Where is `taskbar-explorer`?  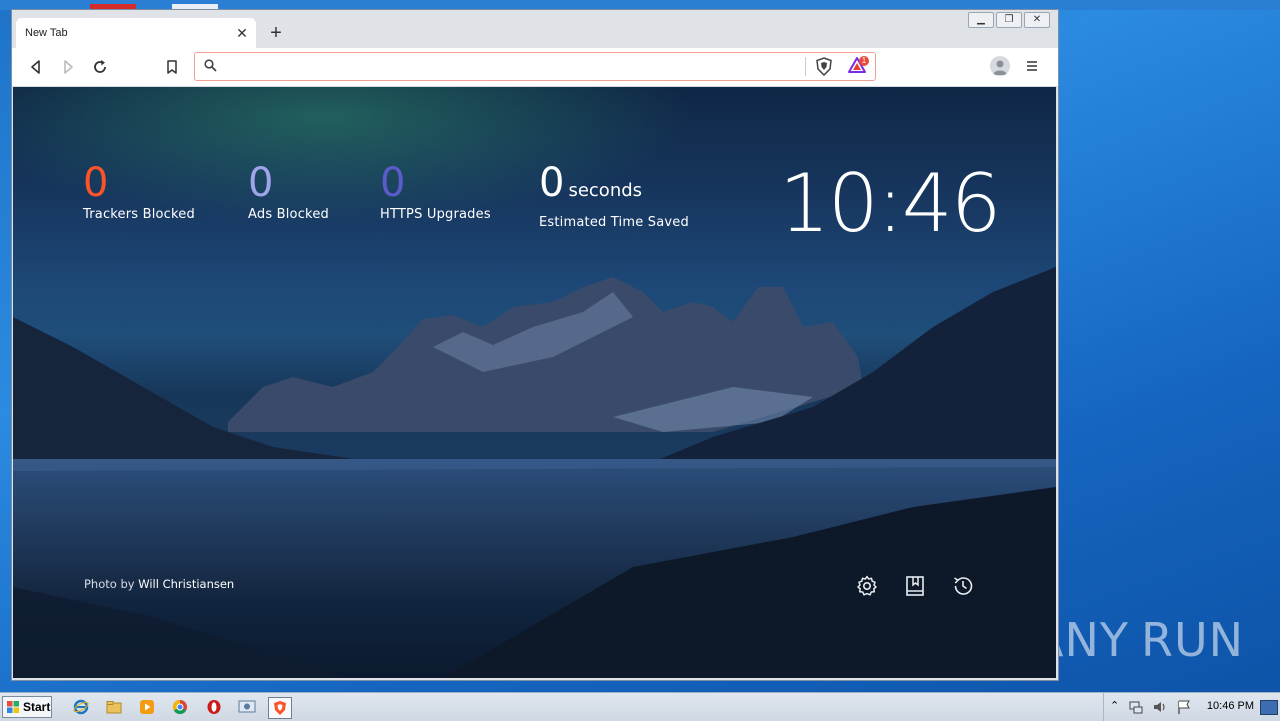
taskbar-explorer is located at coordinates (114, 707).